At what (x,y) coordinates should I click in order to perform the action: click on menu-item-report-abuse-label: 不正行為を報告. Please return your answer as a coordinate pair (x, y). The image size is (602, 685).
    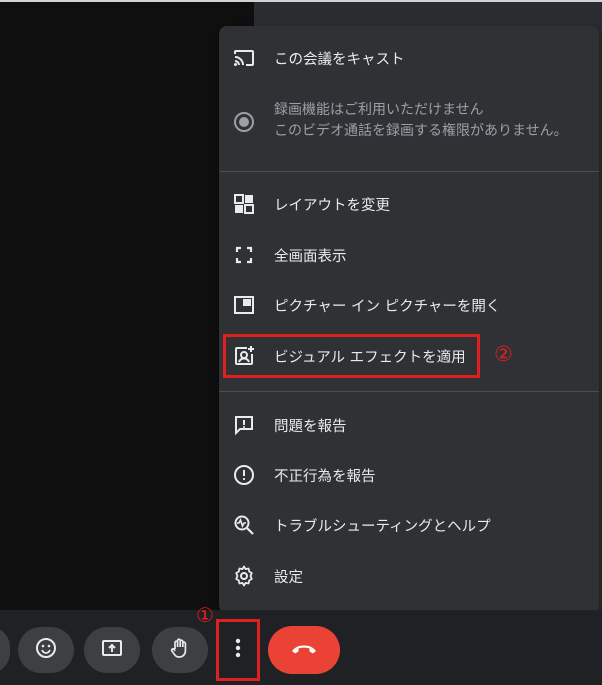
    Looking at the image, I should click on (325, 476).